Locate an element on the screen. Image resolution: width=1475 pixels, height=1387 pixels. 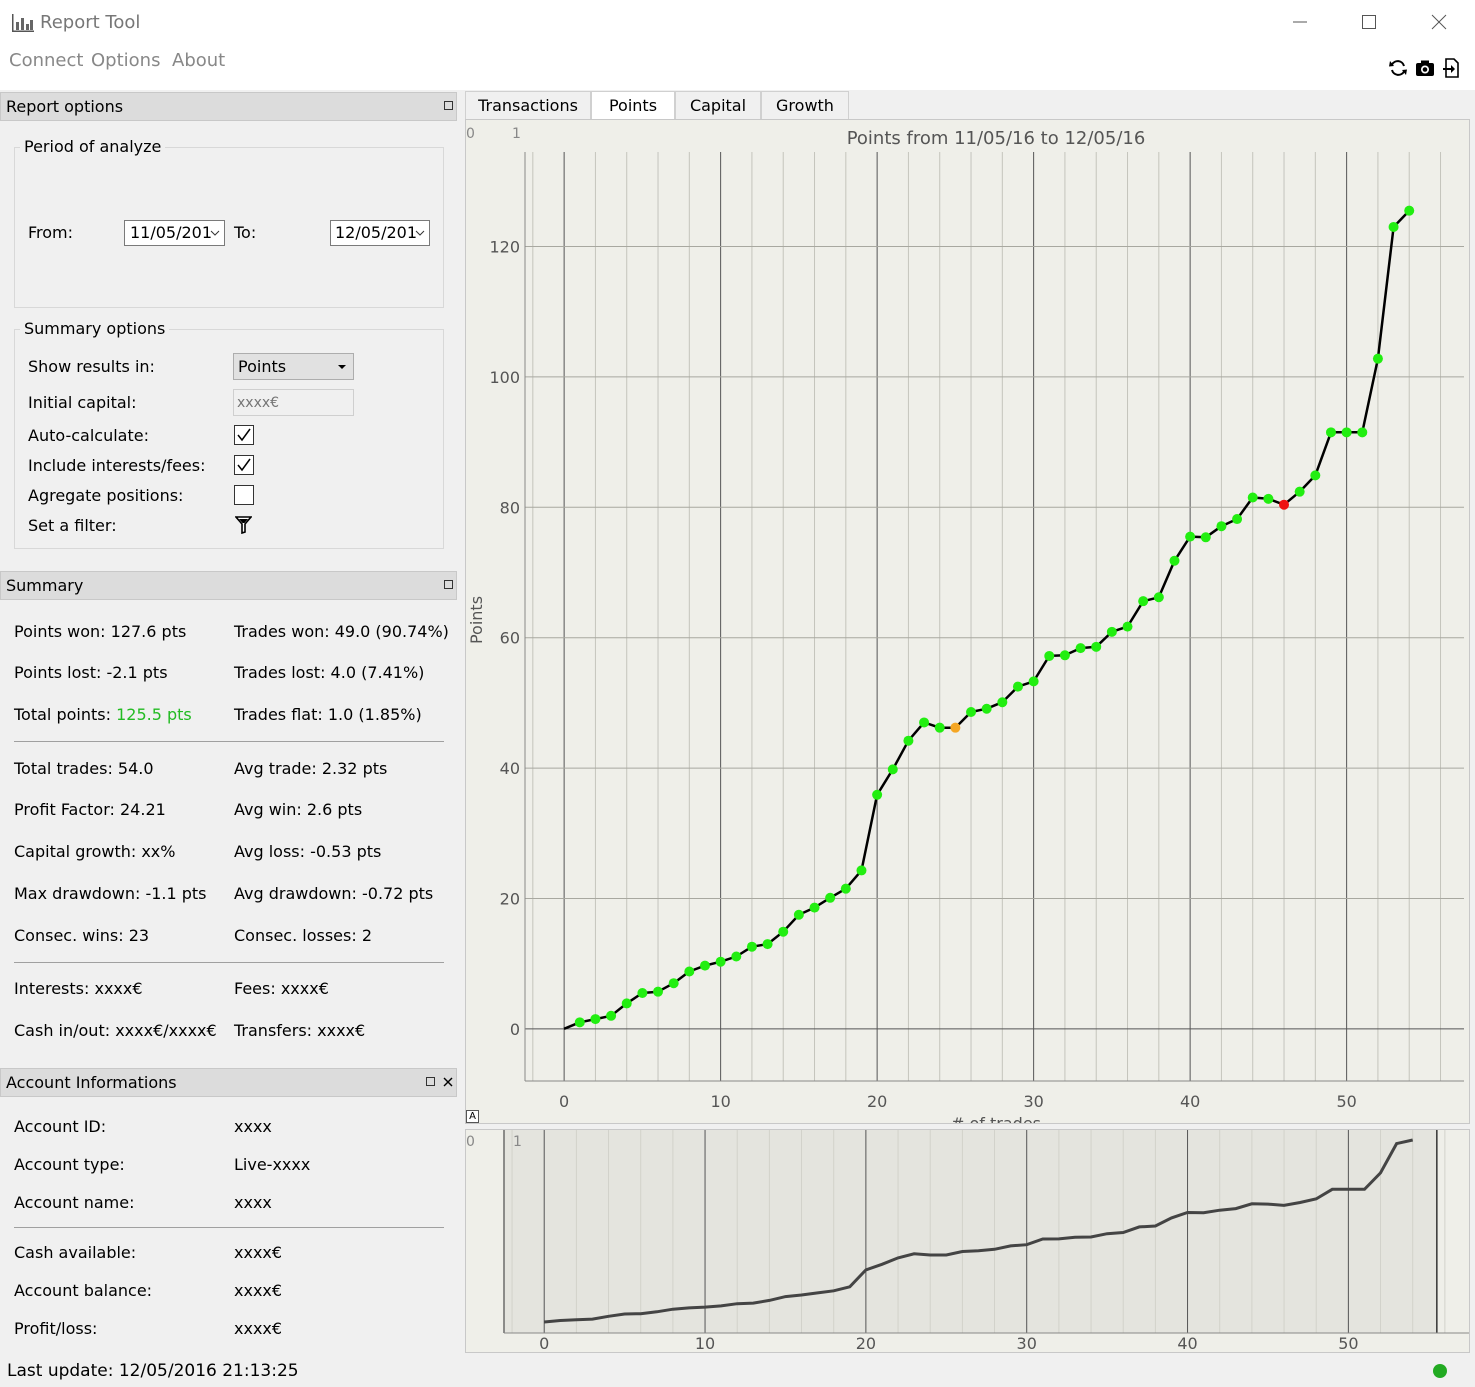
close-icon is located at coordinates (448, 1082).